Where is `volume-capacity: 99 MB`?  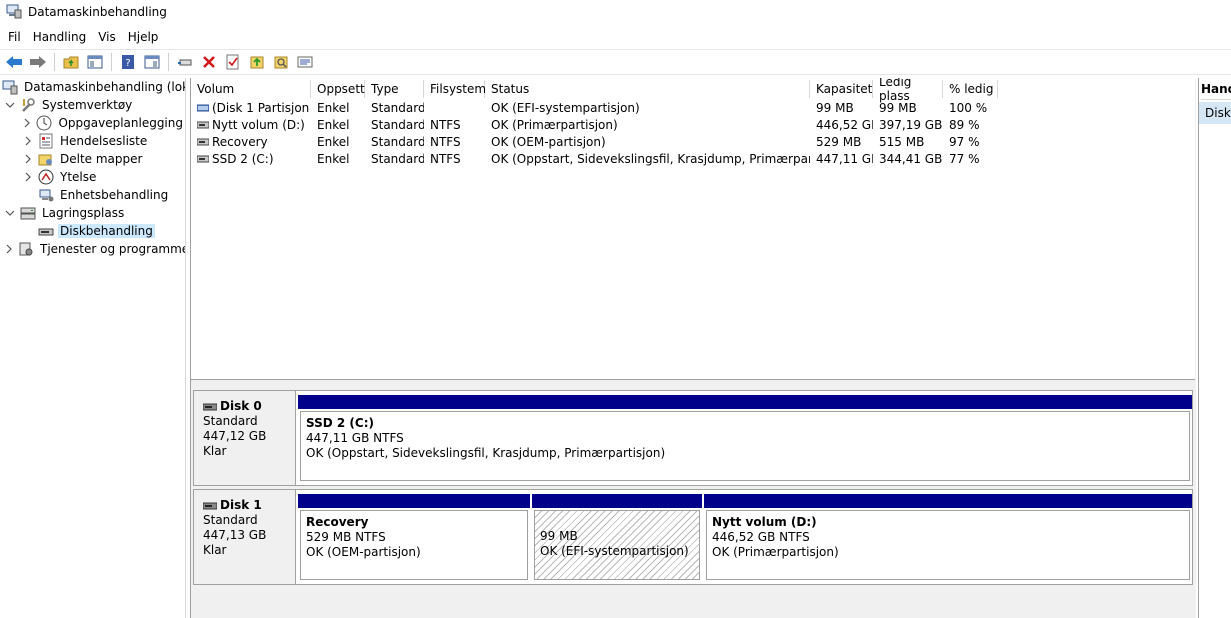
volume-capacity: 99 MB is located at coordinates (835, 107).